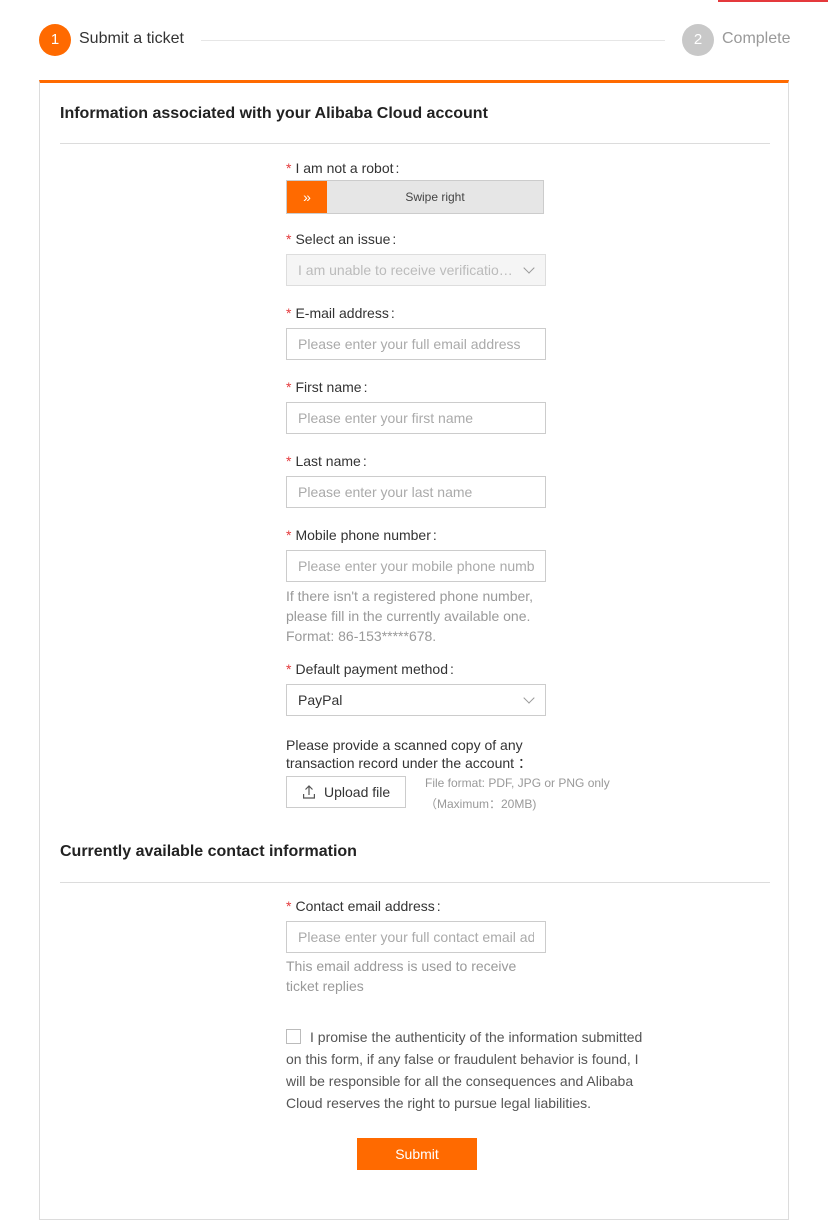 The image size is (830, 1228). What do you see at coordinates (307, 197) in the screenshot?
I see `double-chevron-right-icon: »` at bounding box center [307, 197].